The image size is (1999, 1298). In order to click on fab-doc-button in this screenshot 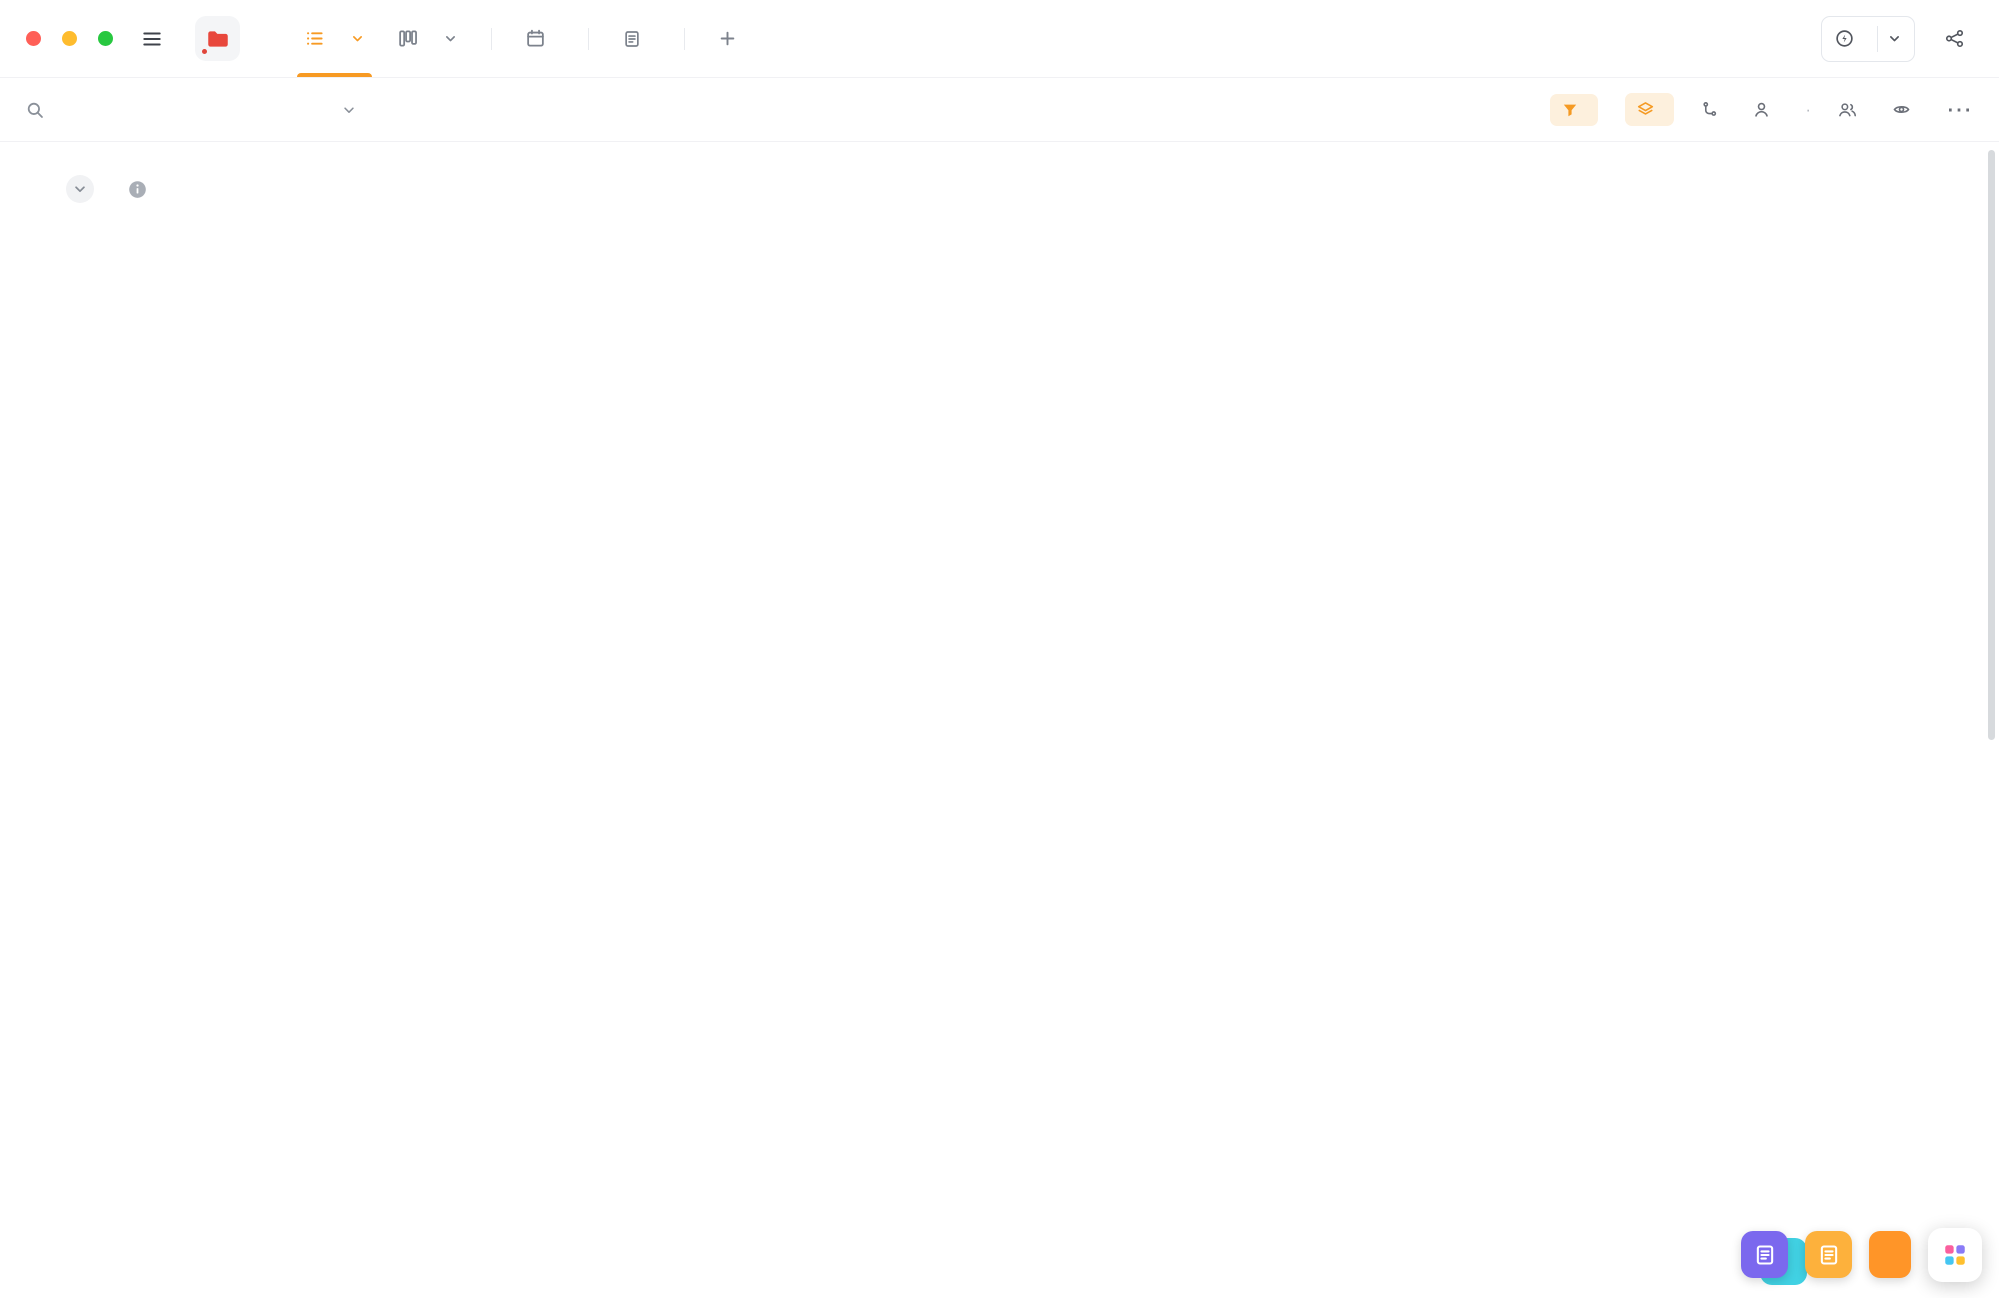, I will do `click(1764, 1254)`.